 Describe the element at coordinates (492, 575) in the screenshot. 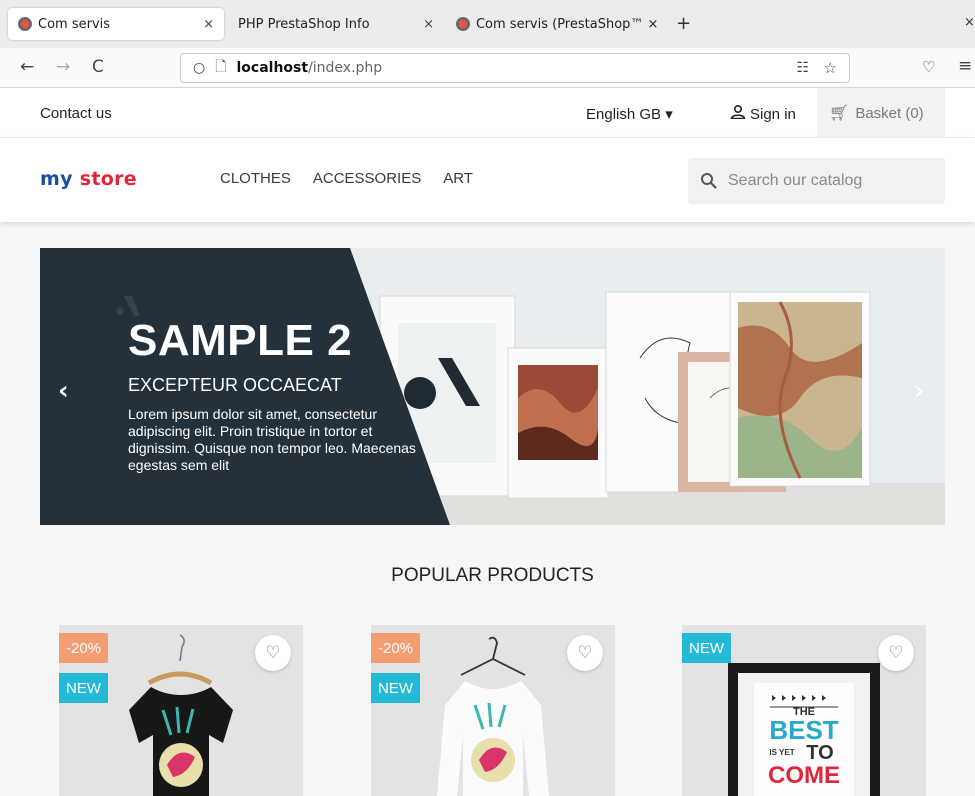

I see `popular-products-title: POPULAR PRODUCTS` at that location.